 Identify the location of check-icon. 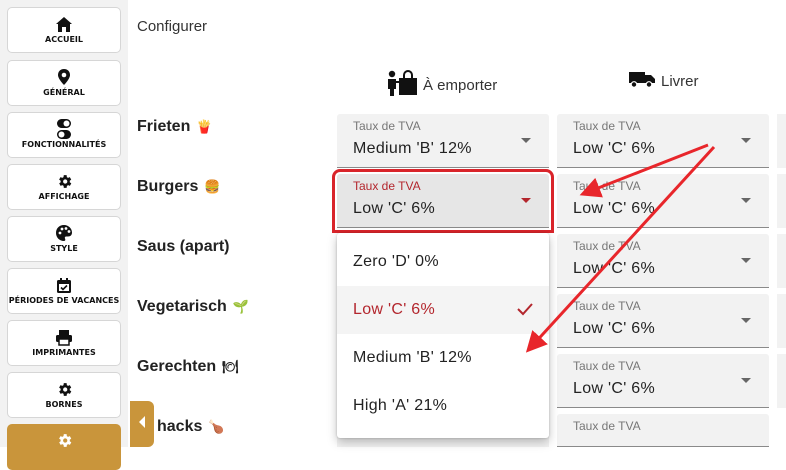
(525, 311).